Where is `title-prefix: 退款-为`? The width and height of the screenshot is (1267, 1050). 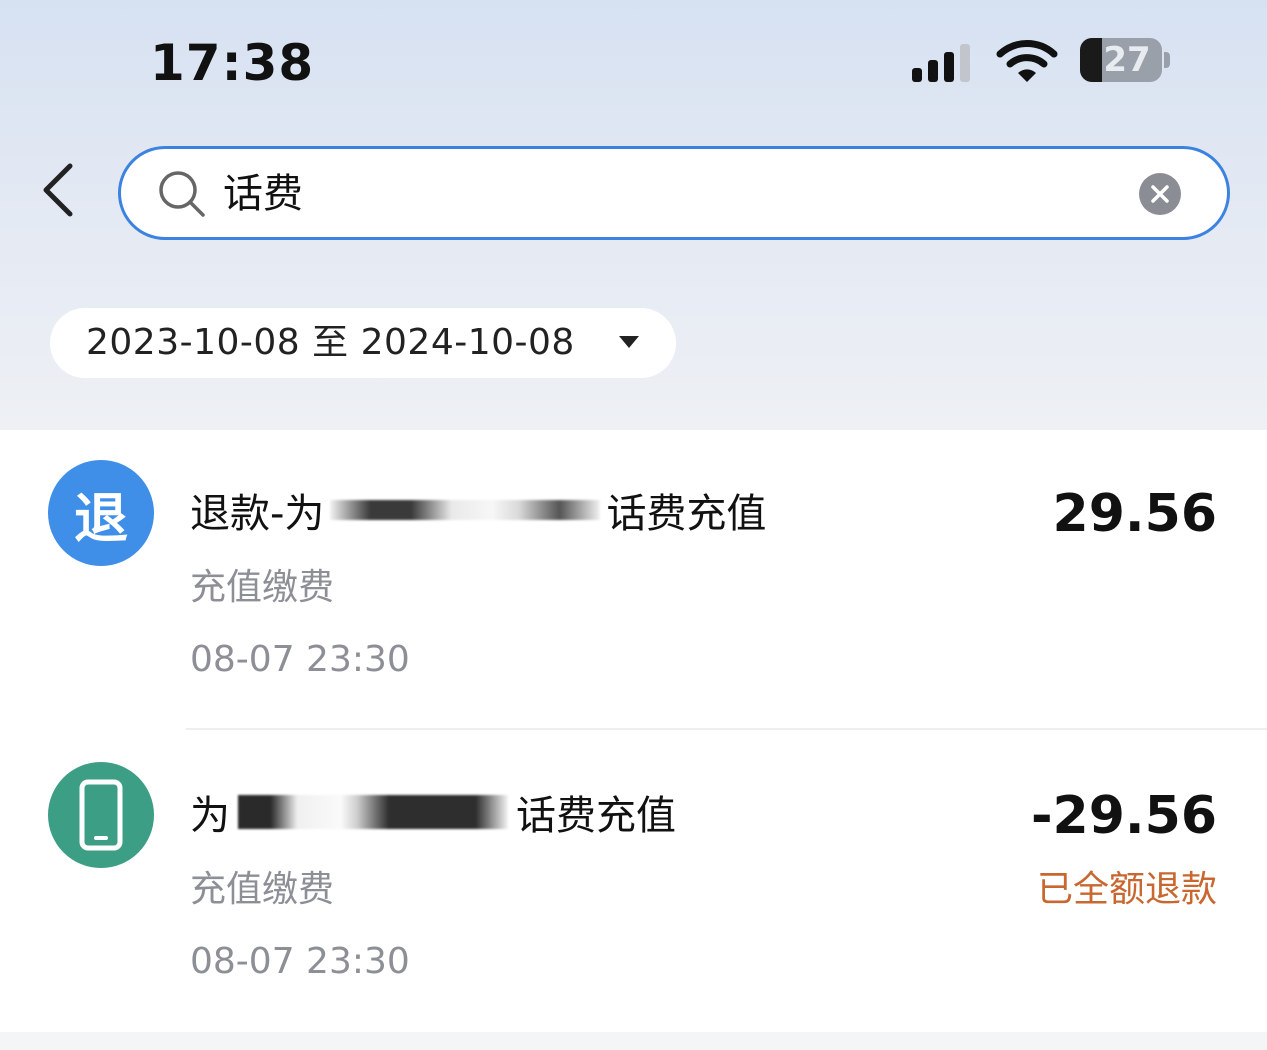 title-prefix: 退款-为 is located at coordinates (257, 514).